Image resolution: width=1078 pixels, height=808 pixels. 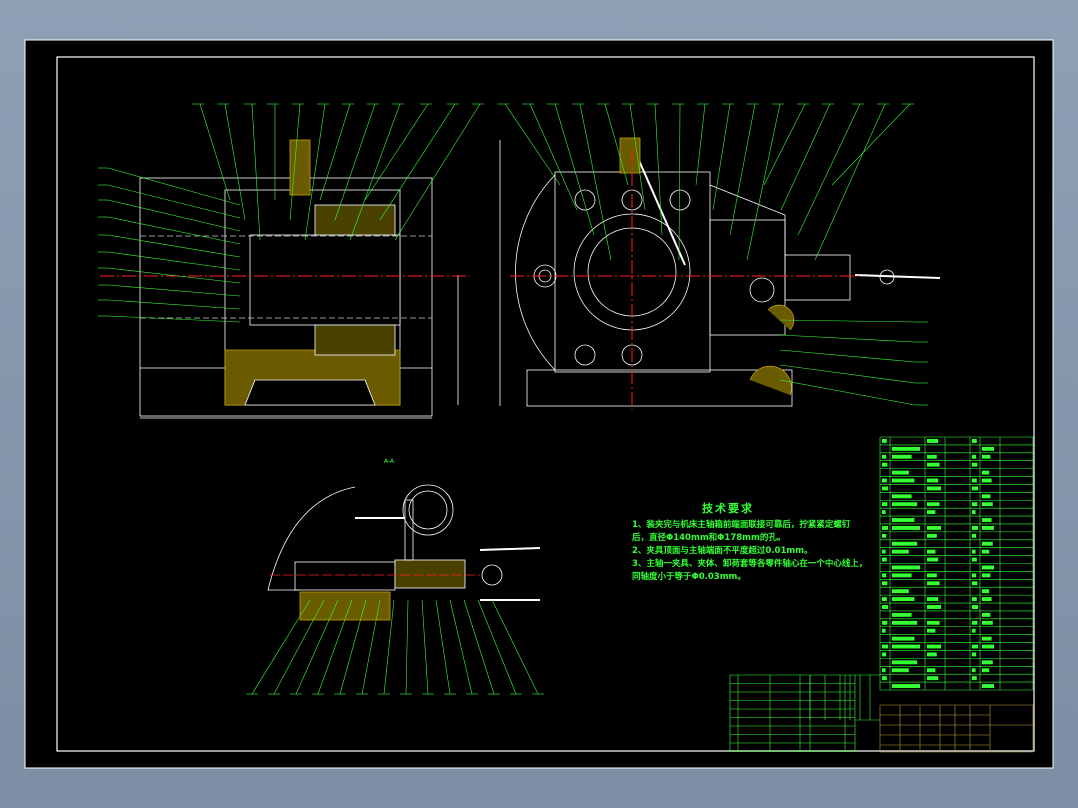 I want to click on left-section-view, so click(x=299, y=279).